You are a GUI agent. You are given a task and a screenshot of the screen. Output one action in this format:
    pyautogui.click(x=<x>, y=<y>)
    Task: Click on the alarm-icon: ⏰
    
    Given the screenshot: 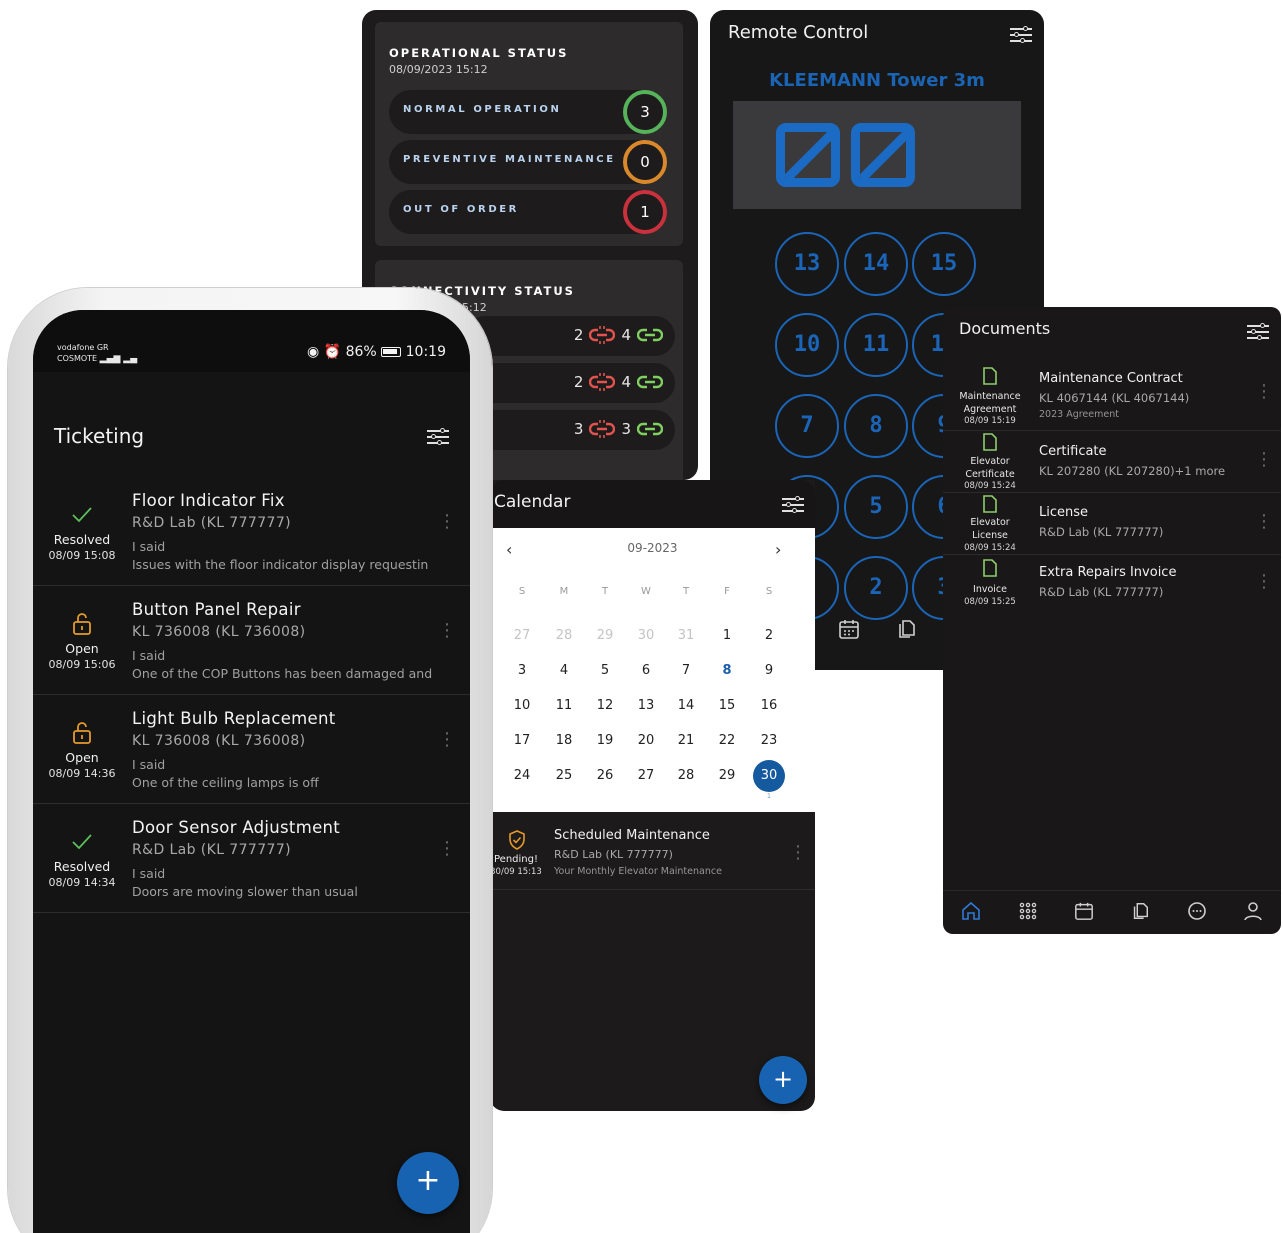 What is the action you would take?
    pyautogui.click(x=332, y=352)
    